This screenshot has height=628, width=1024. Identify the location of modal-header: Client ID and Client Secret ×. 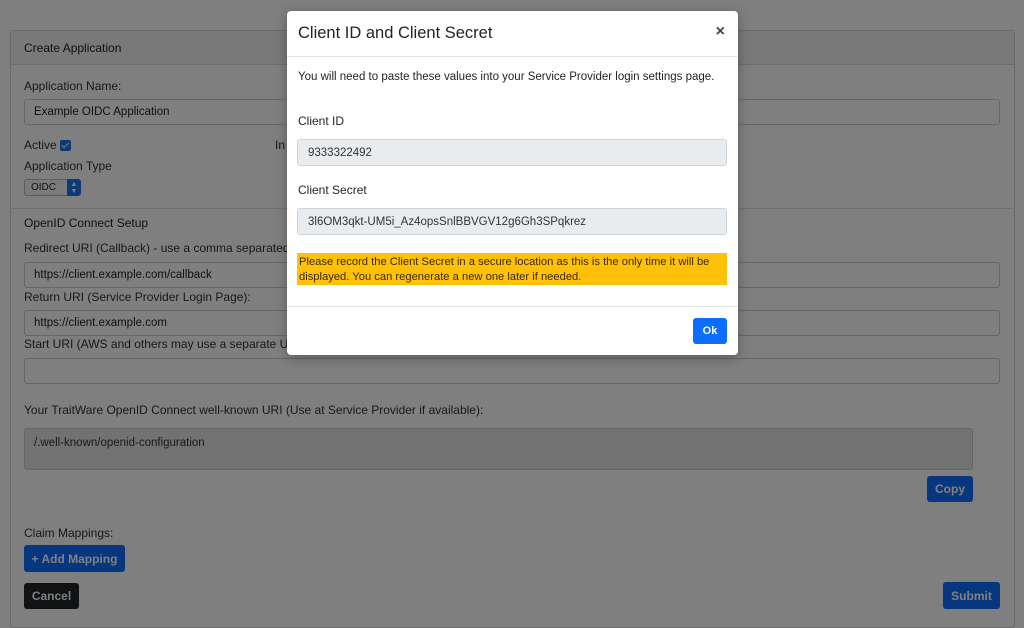
(512, 34).